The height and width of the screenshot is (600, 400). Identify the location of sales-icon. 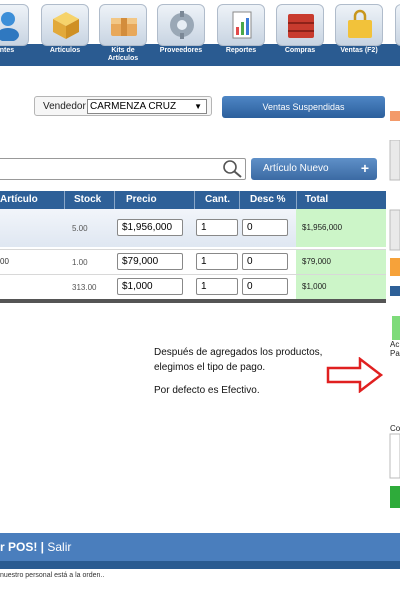
(359, 25).